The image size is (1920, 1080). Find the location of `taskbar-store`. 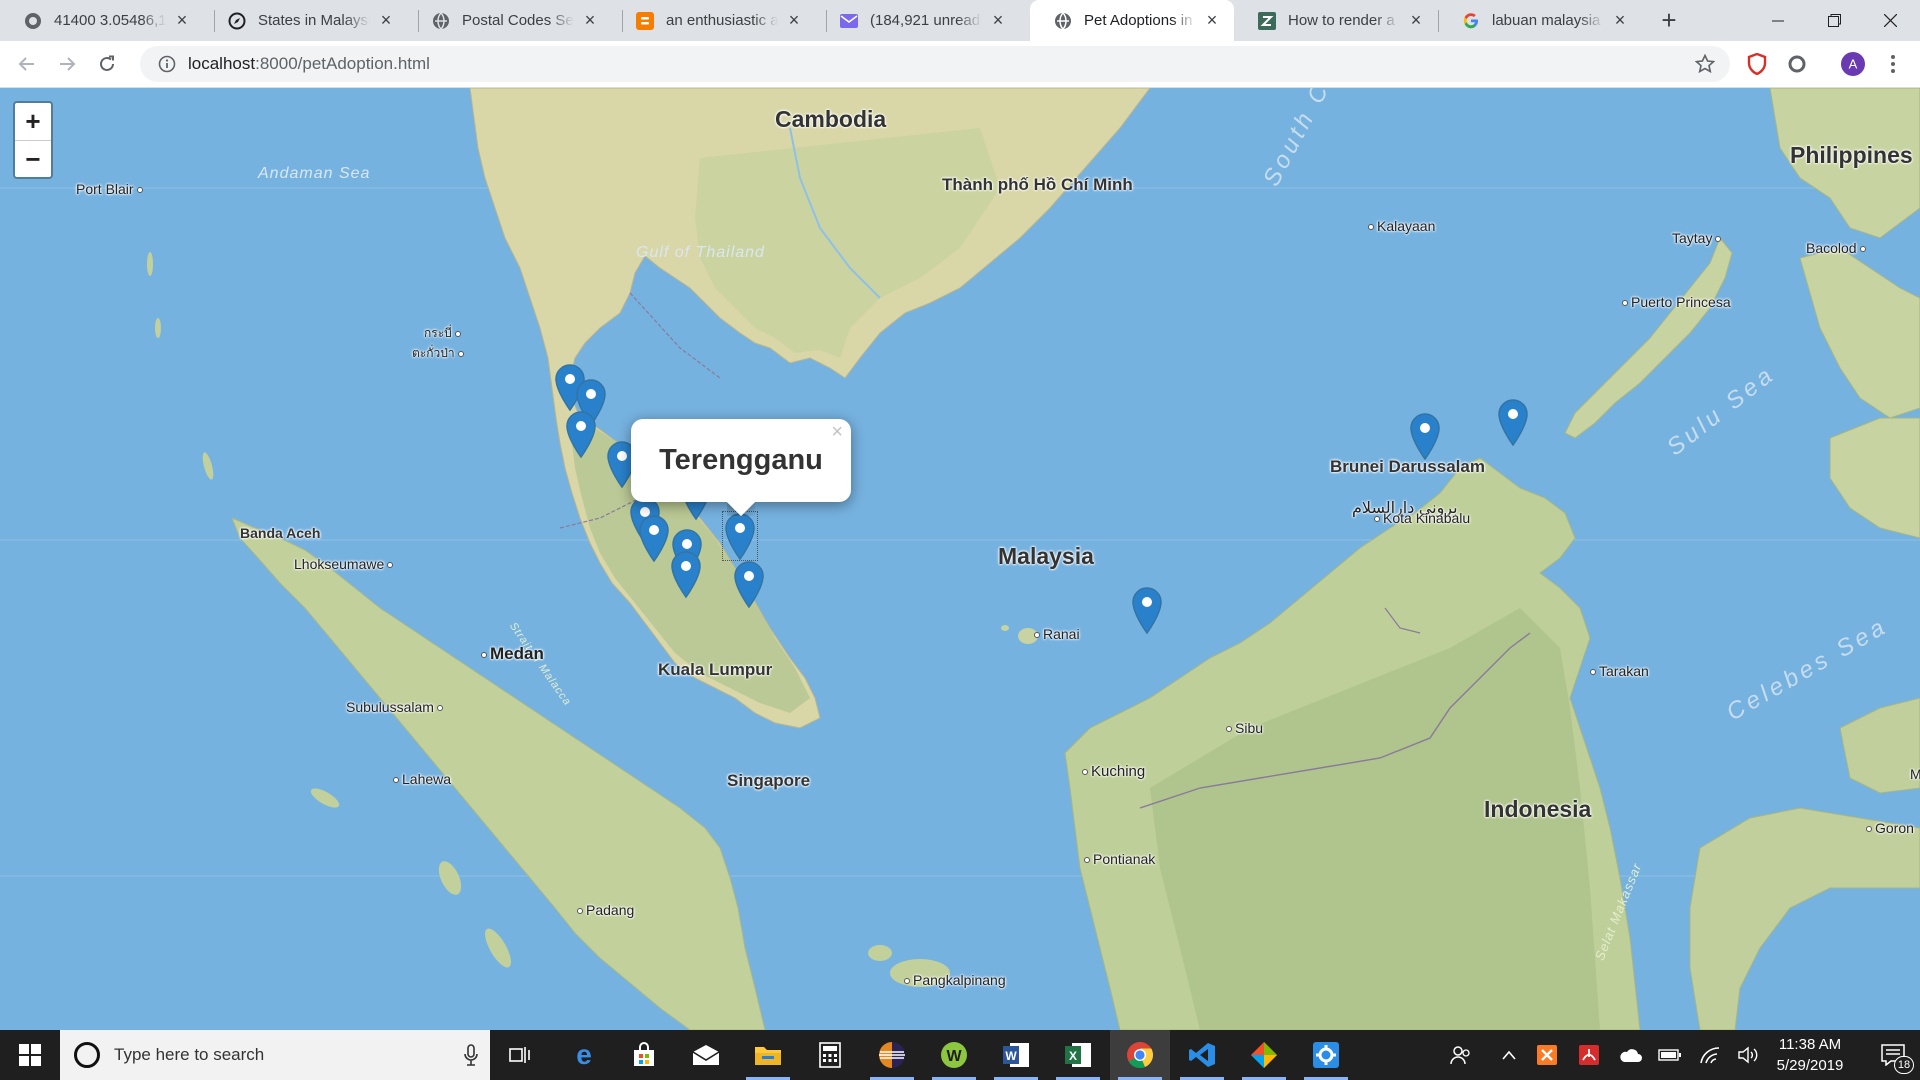

taskbar-store is located at coordinates (644, 1055).